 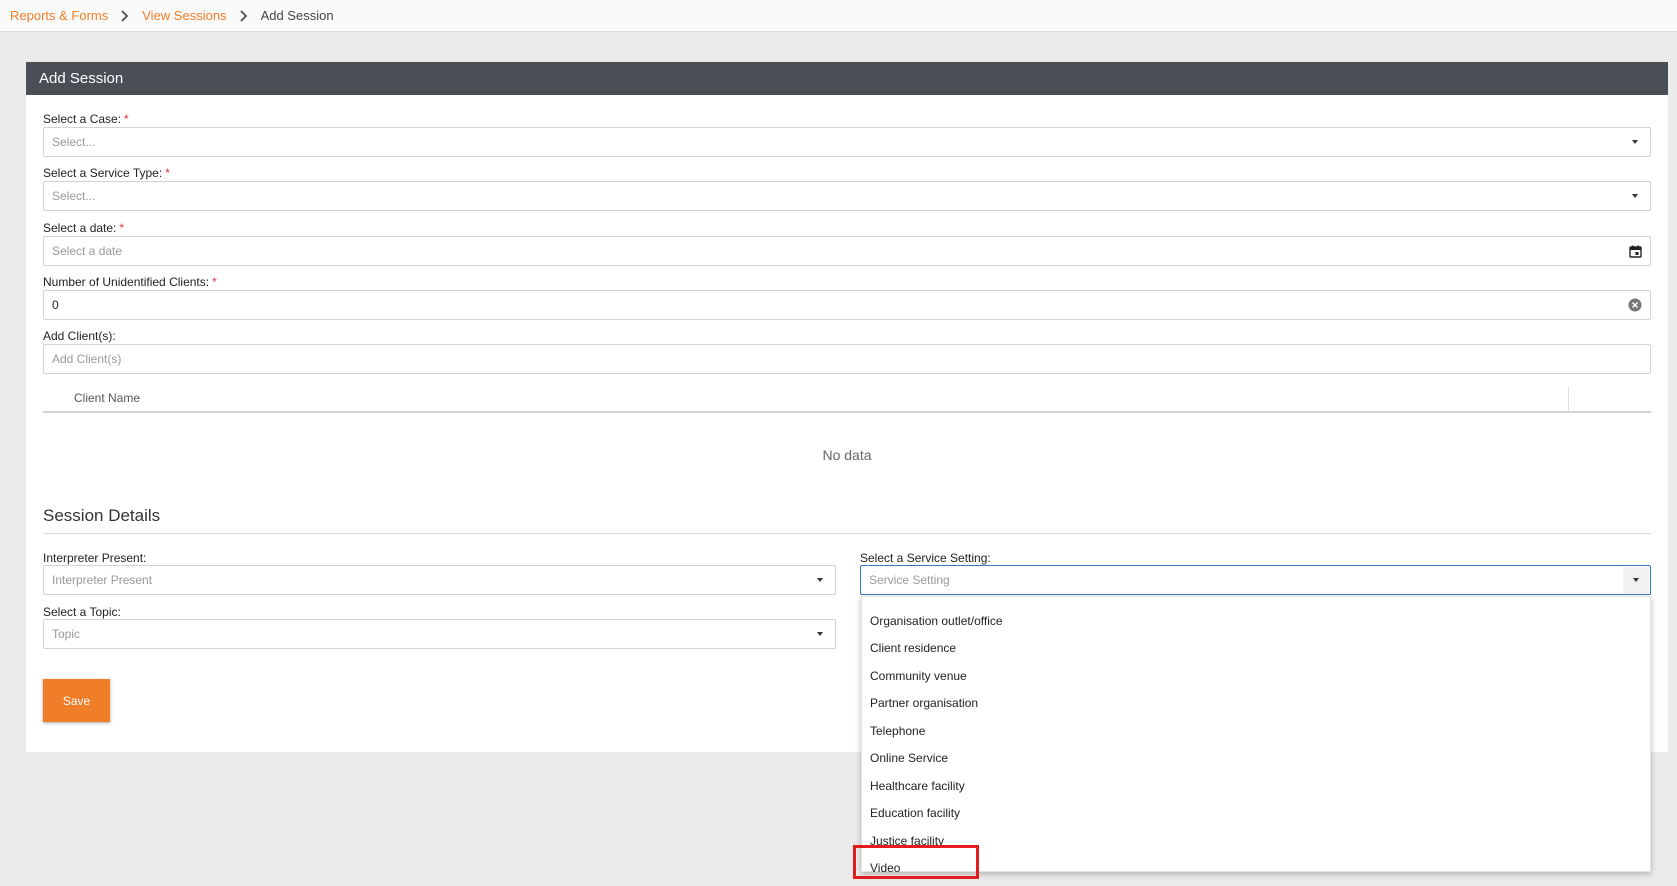 What do you see at coordinates (59, 15) in the screenshot?
I see `breadcrumb-reports-forms: Reports & Forms` at bounding box center [59, 15].